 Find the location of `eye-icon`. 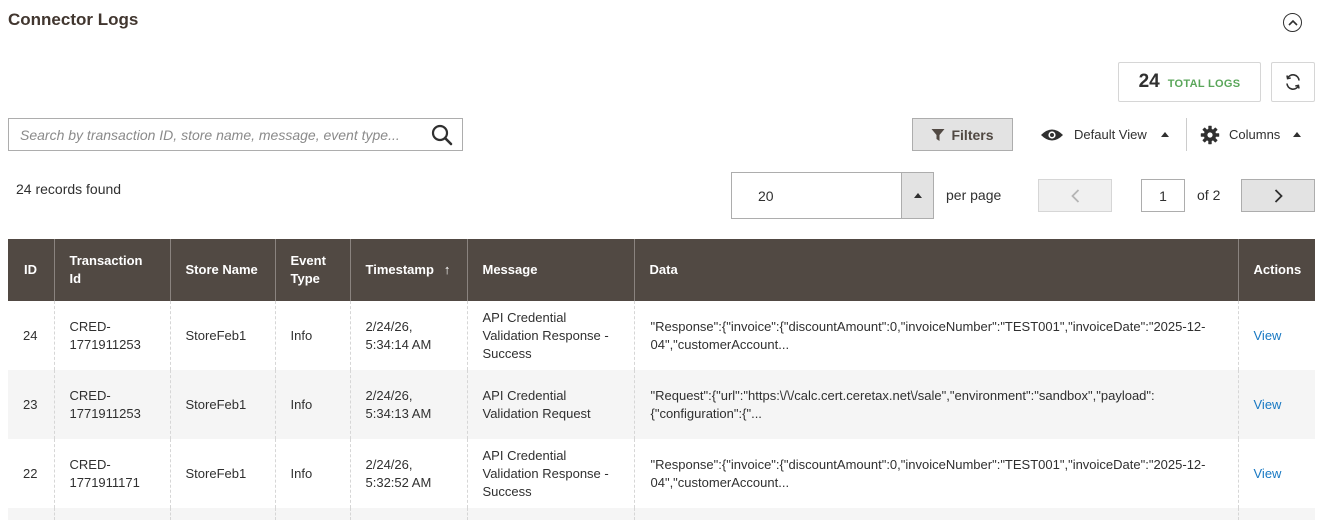

eye-icon is located at coordinates (1052, 134).